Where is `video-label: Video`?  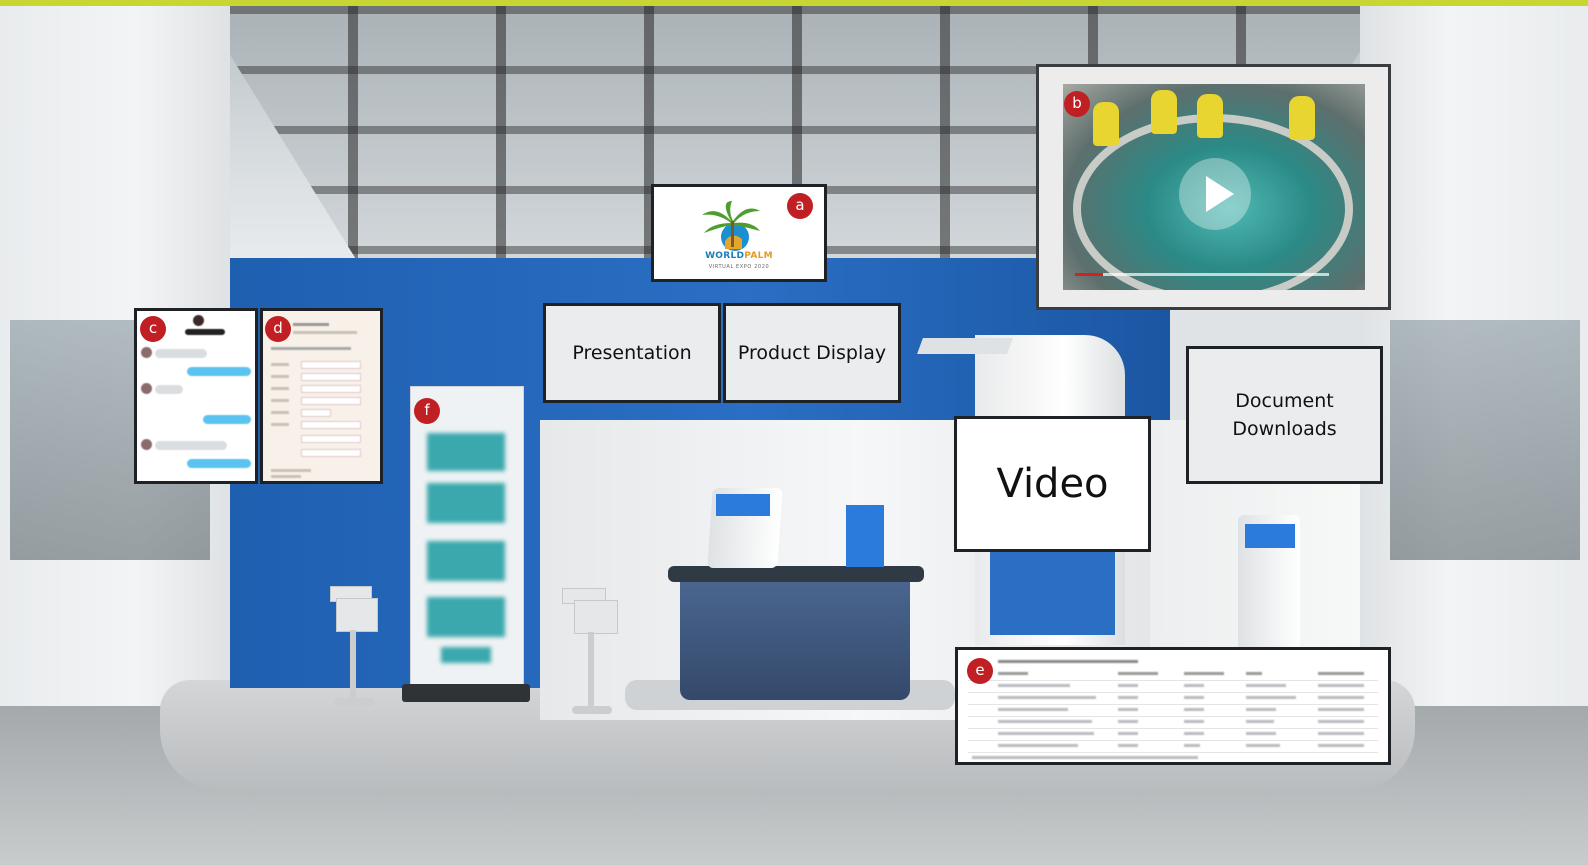
video-label: Video is located at coordinates (1052, 484).